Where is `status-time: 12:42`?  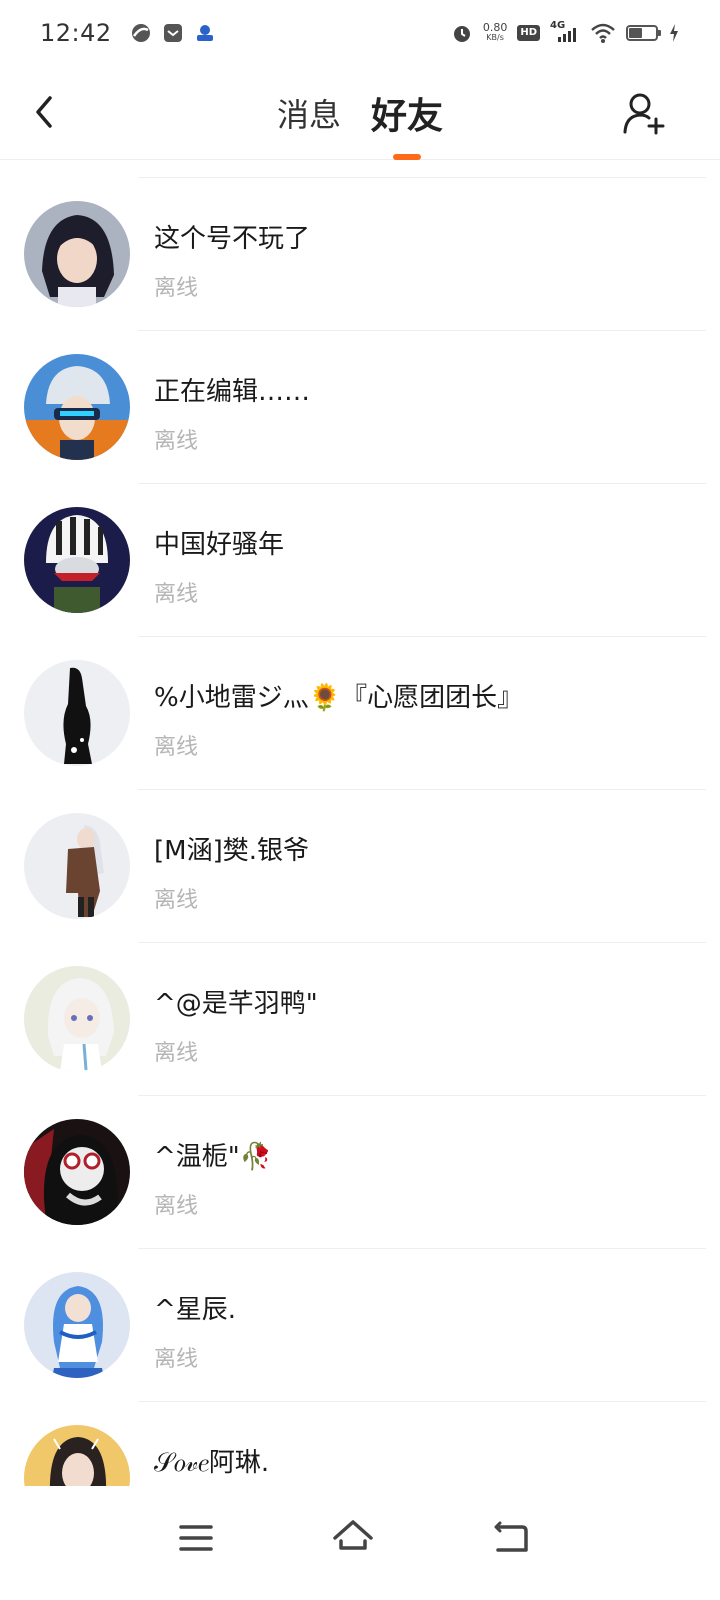
status-time: 12:42 is located at coordinates (76, 33).